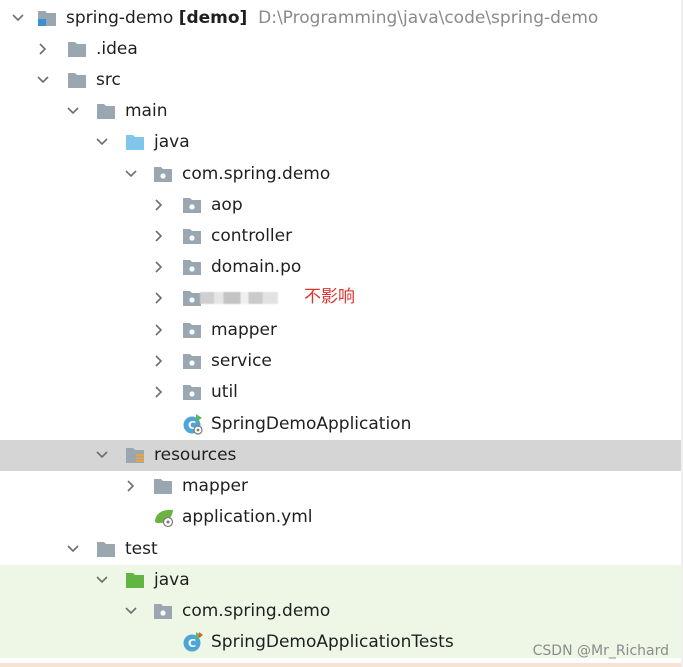  Describe the element at coordinates (244, 330) in the screenshot. I see `mapper-label: mapper` at that location.